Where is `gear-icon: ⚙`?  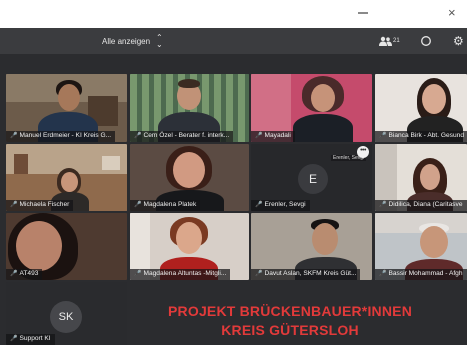
gear-icon: ⚙ is located at coordinates (458, 41).